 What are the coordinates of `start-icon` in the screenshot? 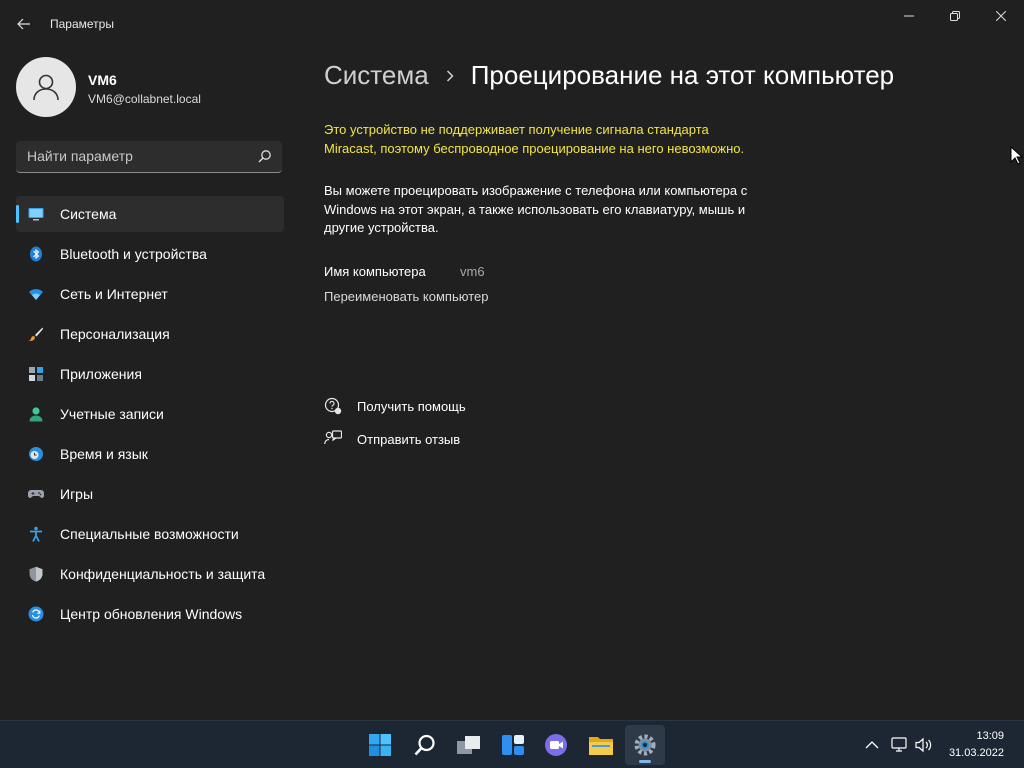 It's located at (380, 745).